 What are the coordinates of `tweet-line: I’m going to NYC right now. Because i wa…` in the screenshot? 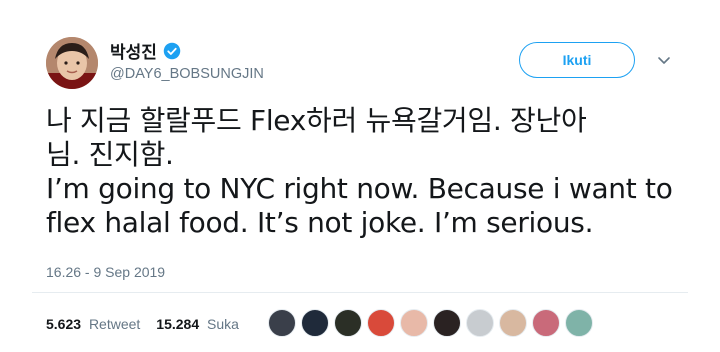 It's located at (359, 188).